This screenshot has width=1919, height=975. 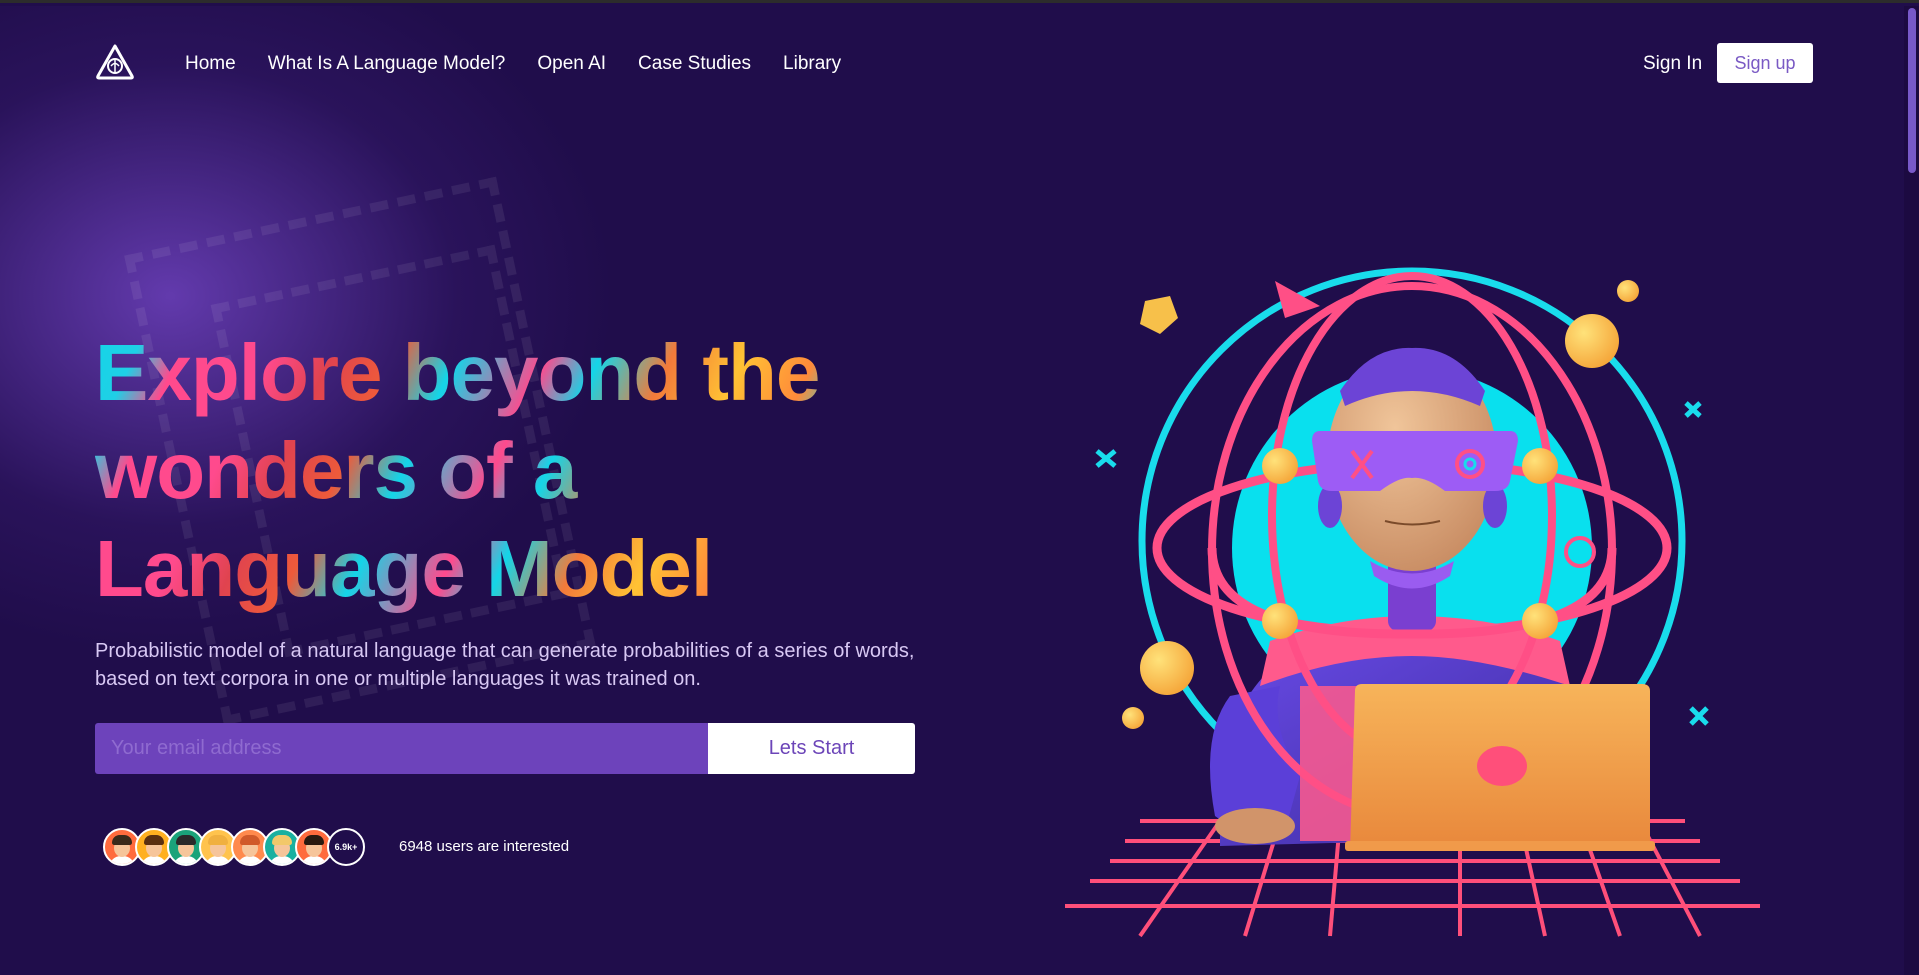 I want to click on email-input, so click(x=401, y=748).